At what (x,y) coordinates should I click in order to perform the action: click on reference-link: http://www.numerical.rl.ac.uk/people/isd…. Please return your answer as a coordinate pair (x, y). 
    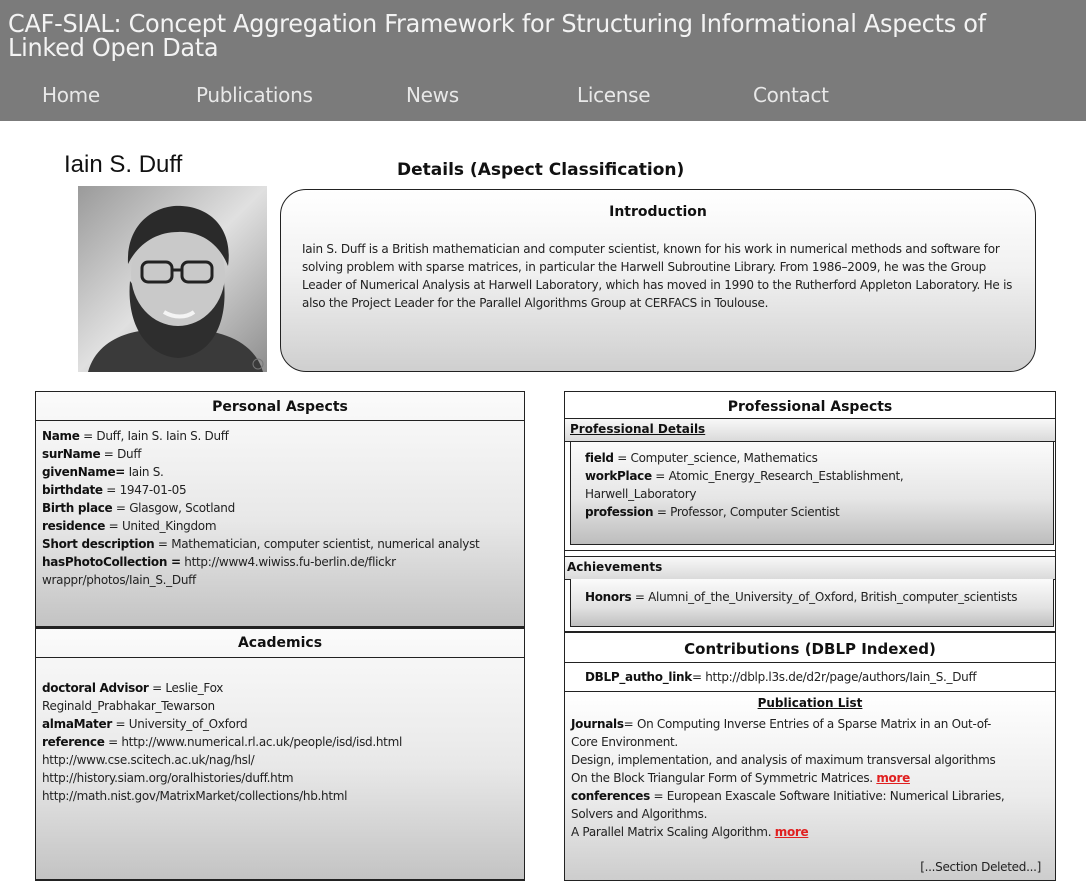
    Looking at the image, I should click on (261, 742).